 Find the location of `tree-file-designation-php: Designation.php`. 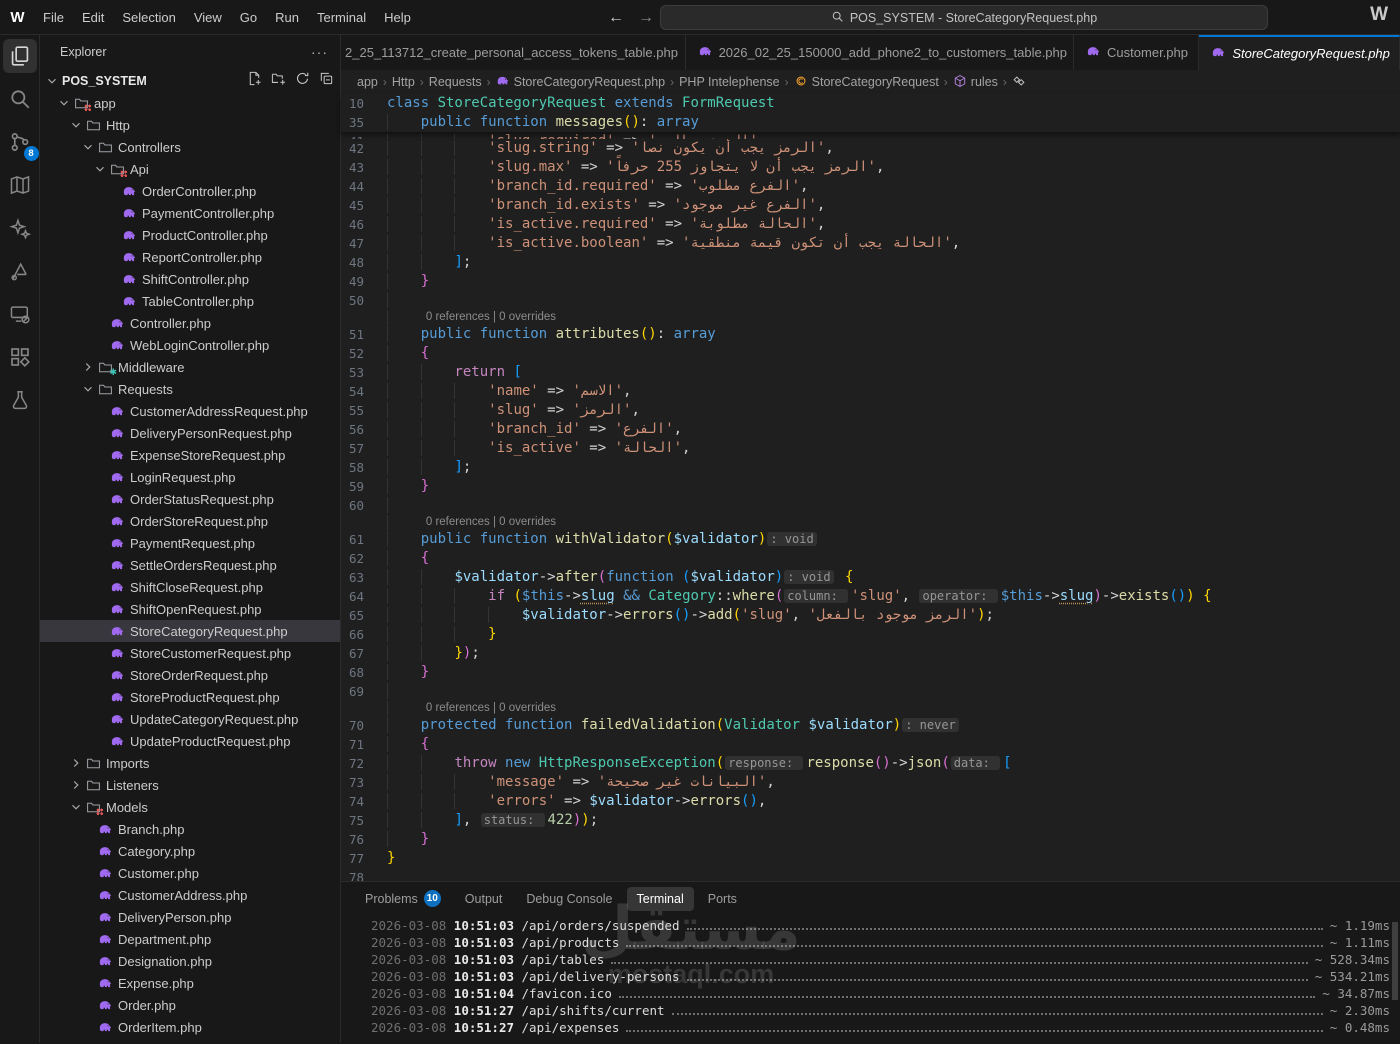

tree-file-designation-php: Designation.php is located at coordinates (190, 961).